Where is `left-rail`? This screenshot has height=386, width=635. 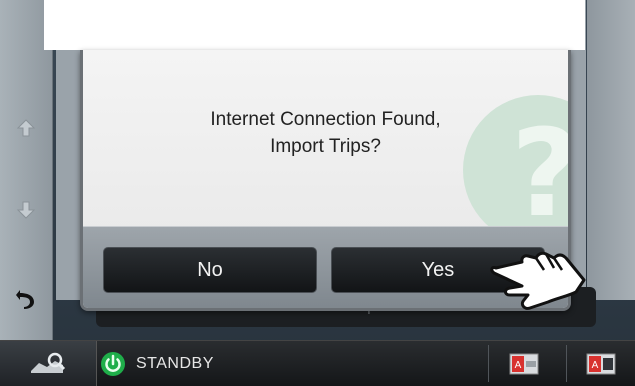 left-rail is located at coordinates (26, 170).